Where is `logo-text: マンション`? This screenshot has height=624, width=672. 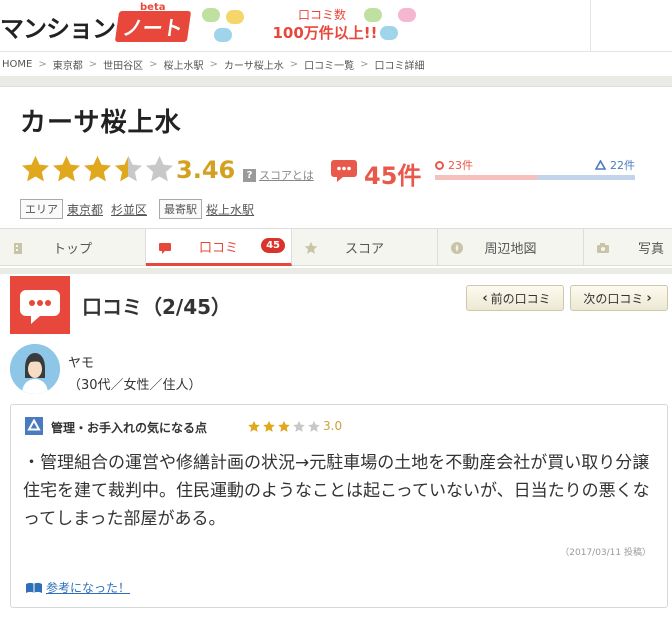
logo-text: マンション is located at coordinates (58, 28).